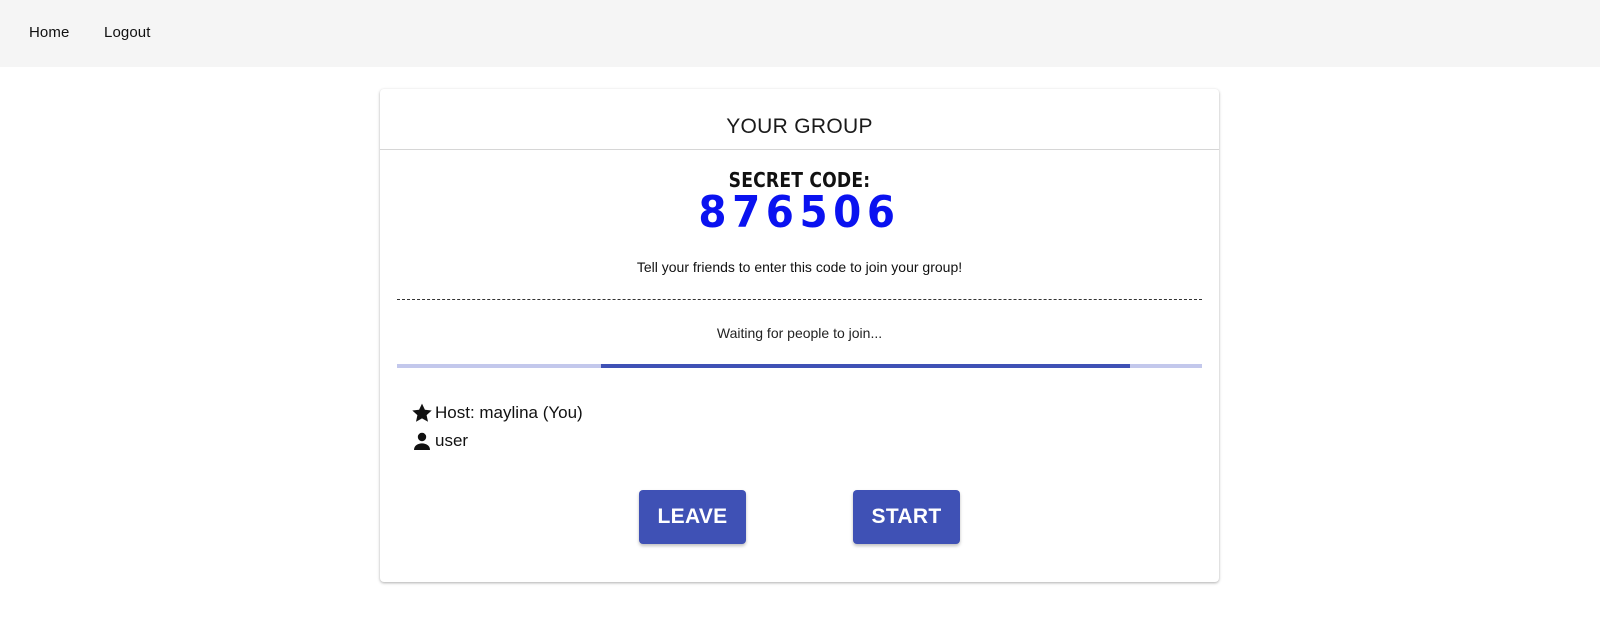 Image resolution: width=1600 pixels, height=644 pixels. Describe the element at coordinates (452, 440) in the screenshot. I see `member-label-user: user` at that location.